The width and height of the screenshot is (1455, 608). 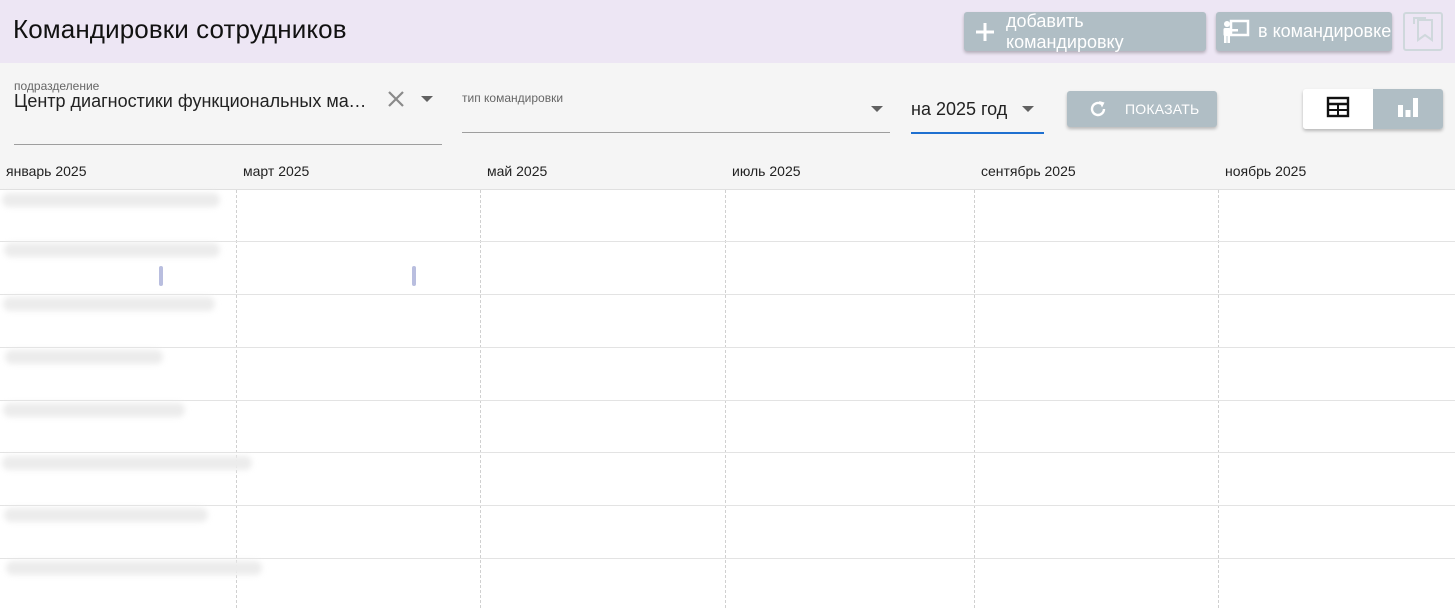 What do you see at coordinates (1162, 109) in the screenshot?
I see `show-button-label: ПОКАЗАТЬ` at bounding box center [1162, 109].